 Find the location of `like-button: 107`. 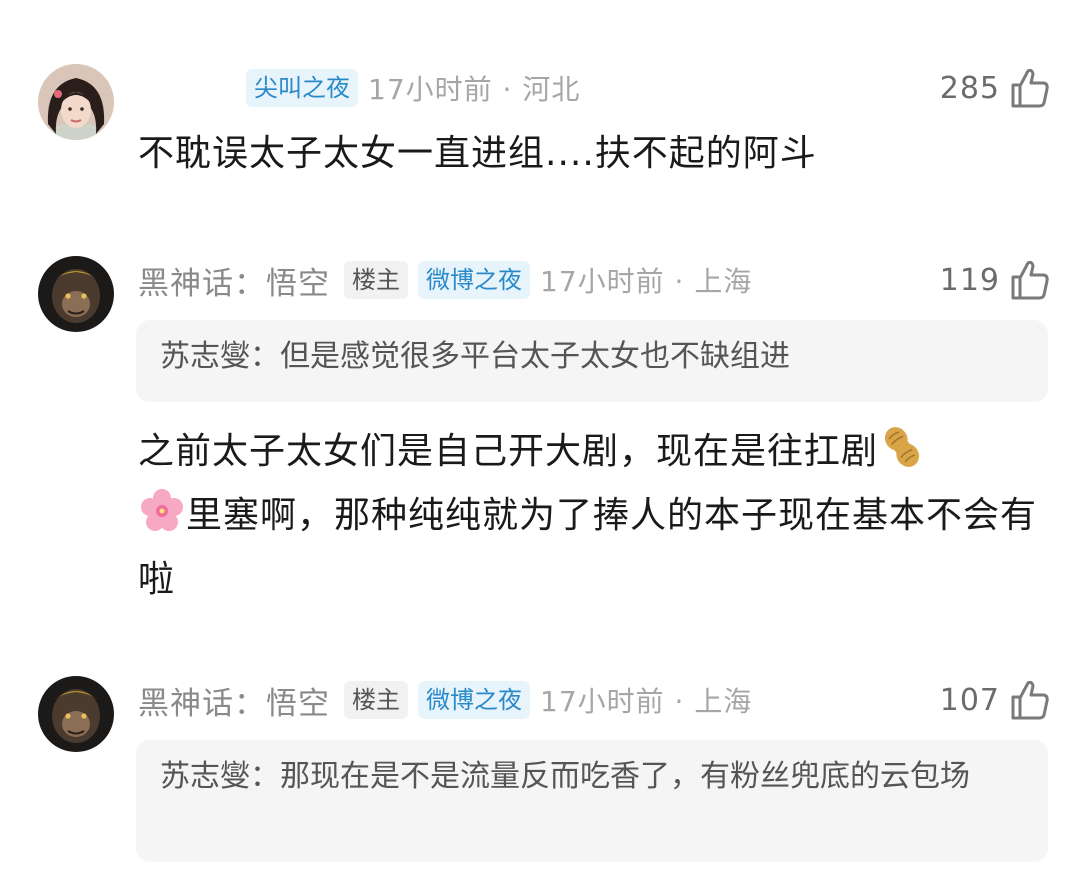

like-button: 107 is located at coordinates (995, 700).